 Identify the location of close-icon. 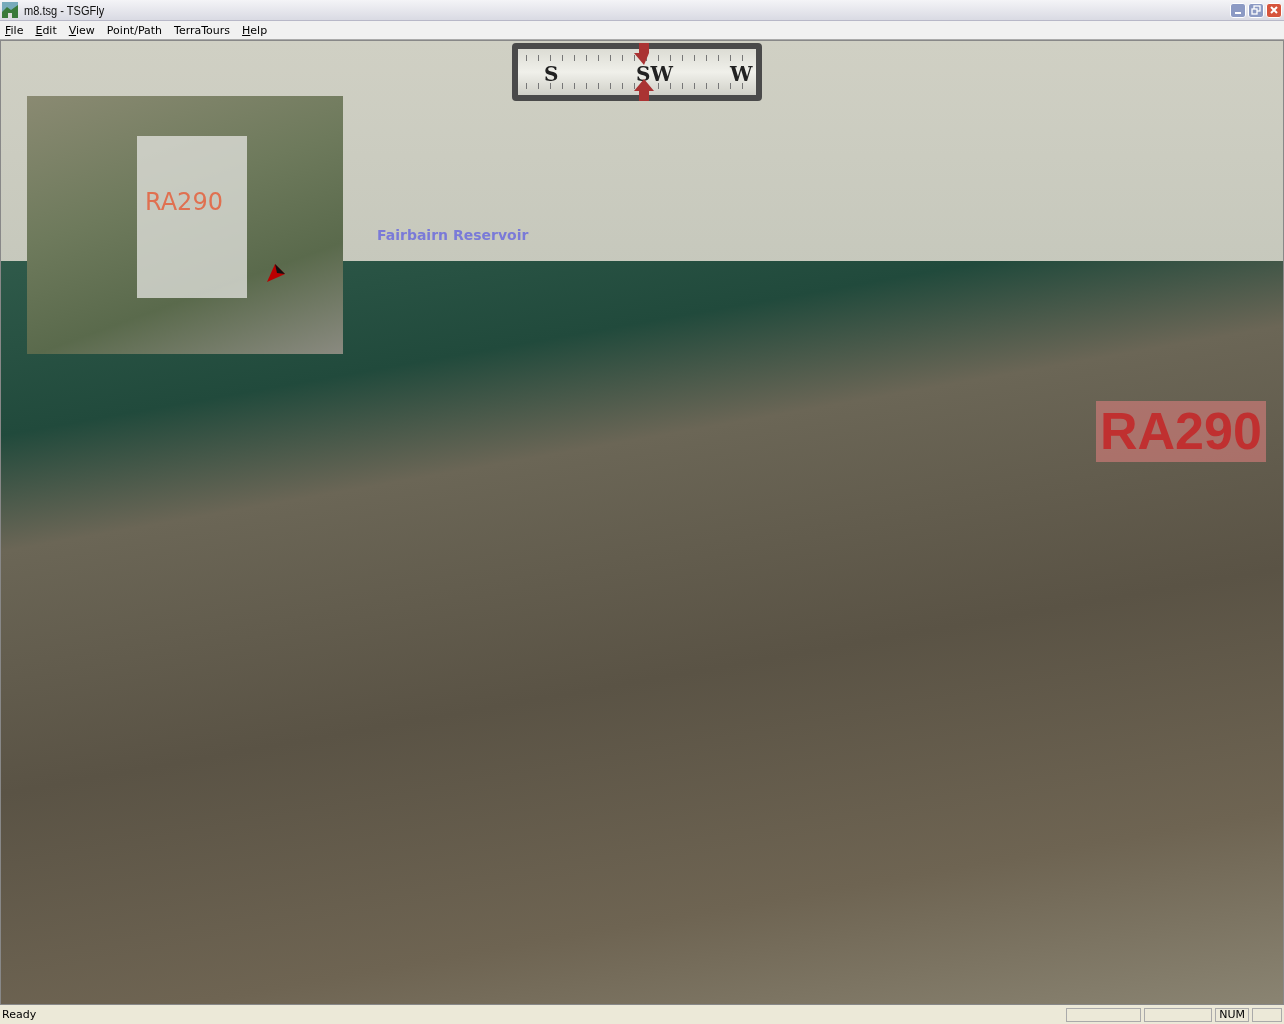
(1274, 10).